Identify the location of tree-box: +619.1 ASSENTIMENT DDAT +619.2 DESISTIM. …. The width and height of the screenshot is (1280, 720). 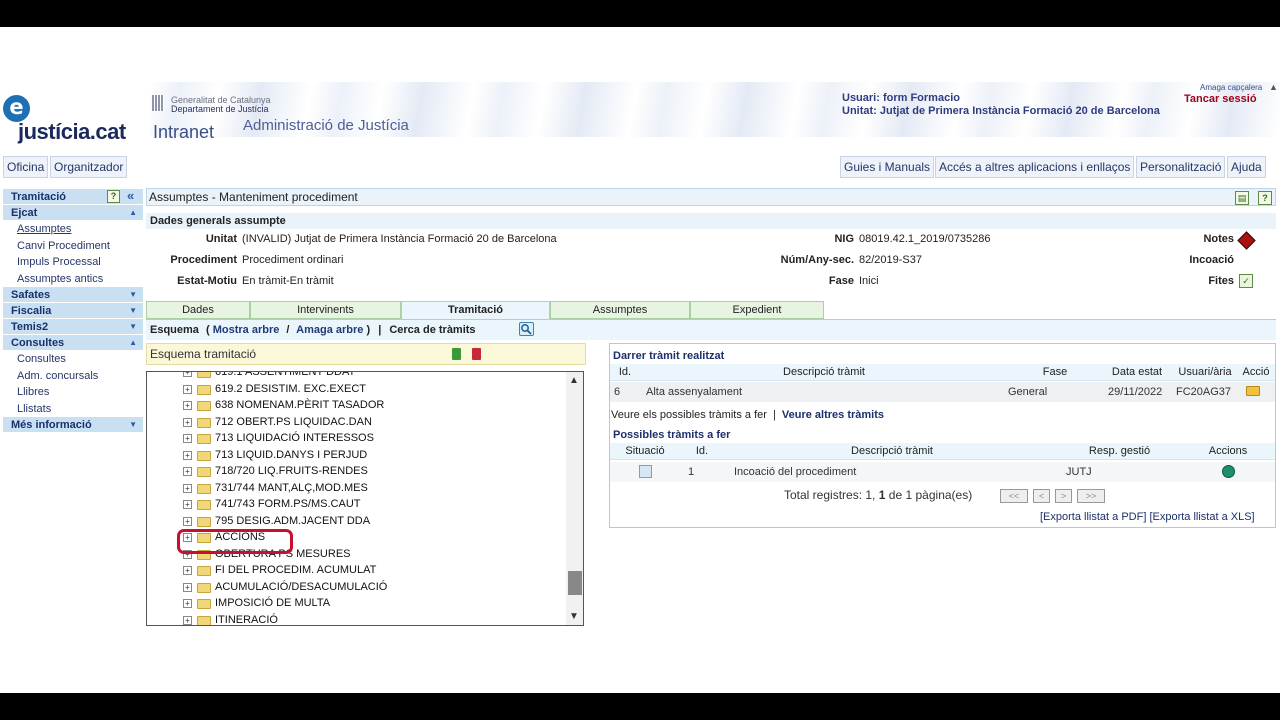
(365, 498).